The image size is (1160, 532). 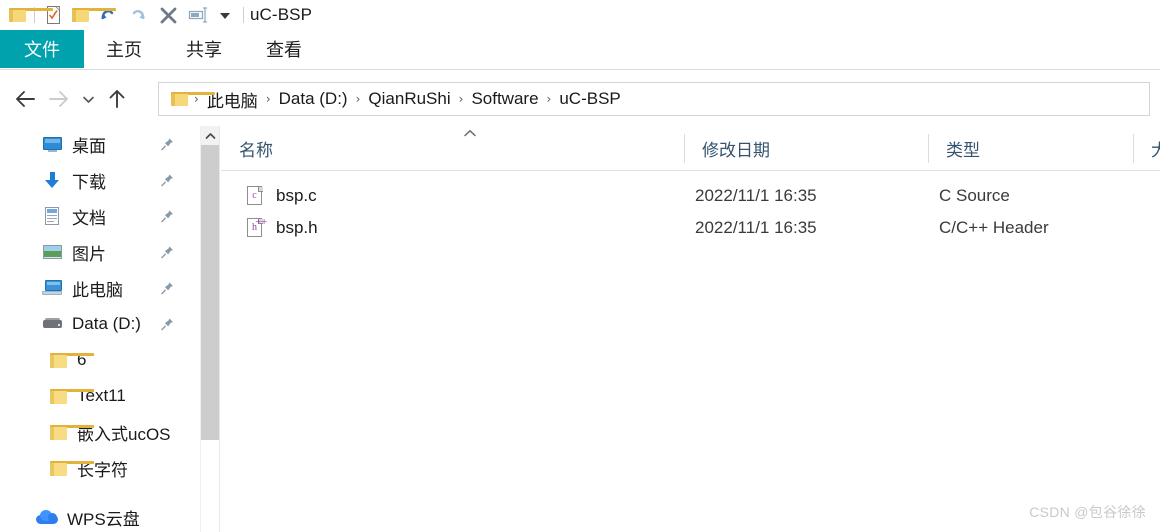 I want to click on cloud-icon, so click(x=47, y=517).